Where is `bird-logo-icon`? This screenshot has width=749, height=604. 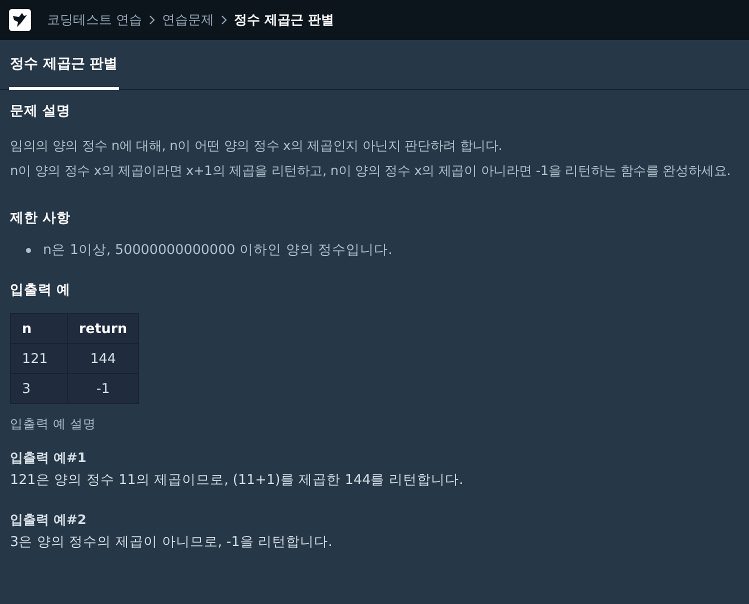
bird-logo-icon is located at coordinates (20, 20).